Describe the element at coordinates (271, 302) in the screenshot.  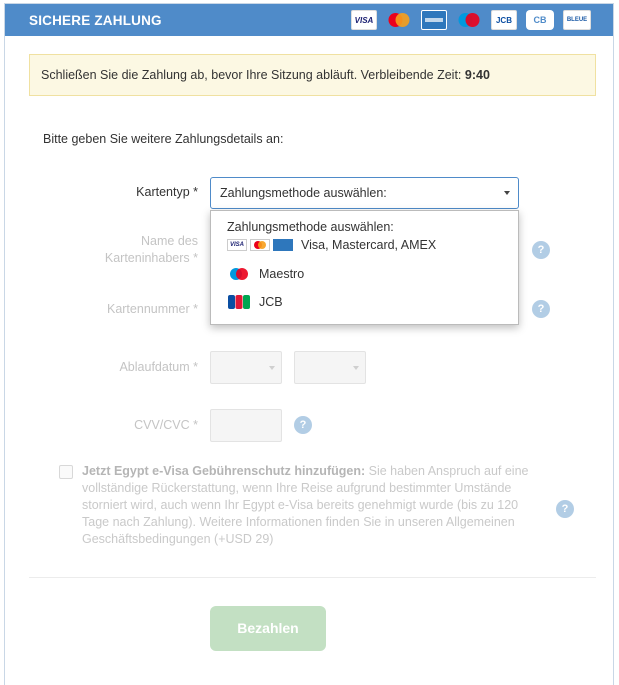
I see `option-label: JCB` at that location.